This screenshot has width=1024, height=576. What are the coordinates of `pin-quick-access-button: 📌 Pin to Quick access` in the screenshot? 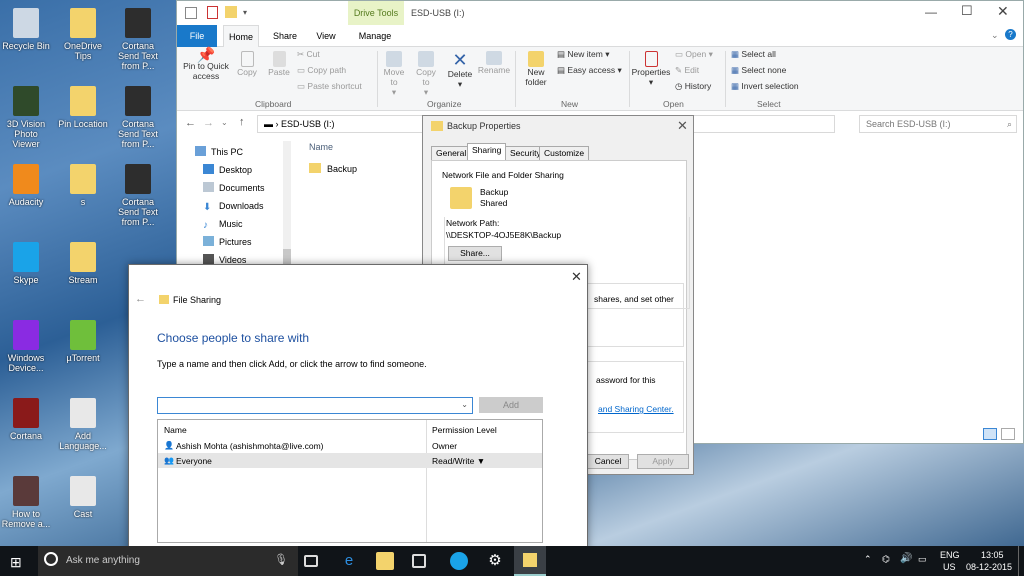 It's located at (206, 64).